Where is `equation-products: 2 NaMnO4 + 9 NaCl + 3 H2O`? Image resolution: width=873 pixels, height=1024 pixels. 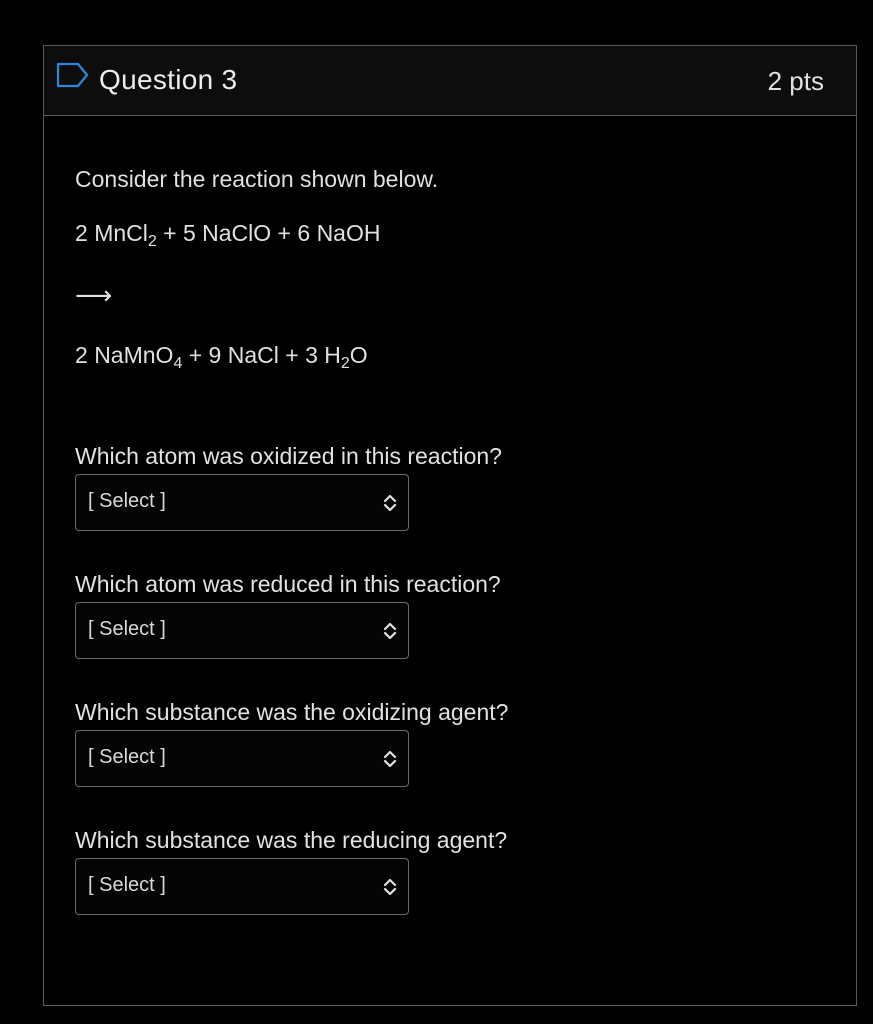 equation-products: 2 NaMnO4 + 9 NaCl + 3 H2O is located at coordinates (221, 357).